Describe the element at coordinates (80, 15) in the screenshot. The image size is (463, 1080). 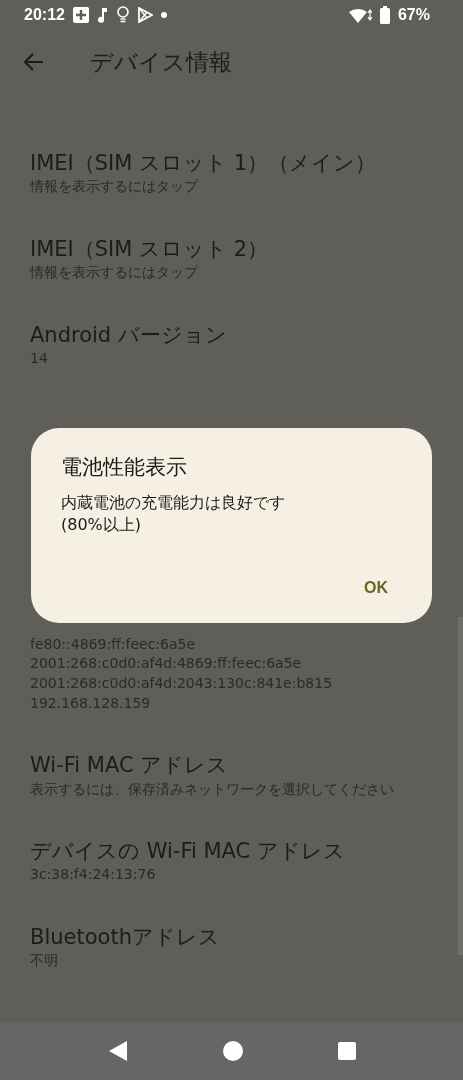
I see `plus-icon` at that location.